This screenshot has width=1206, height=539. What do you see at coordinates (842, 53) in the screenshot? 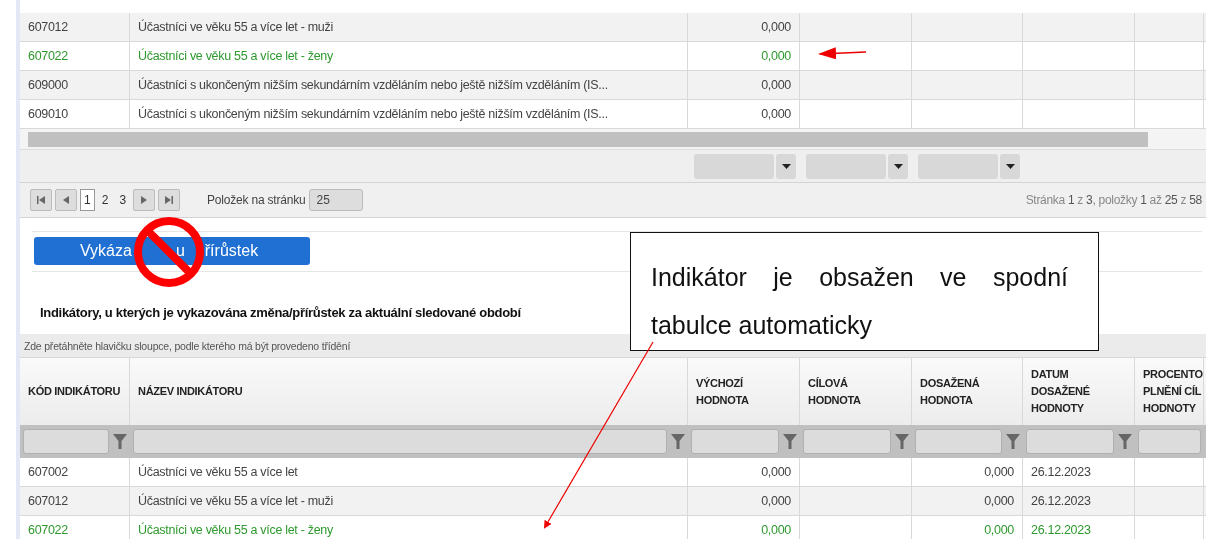
I see `arrow` at bounding box center [842, 53].